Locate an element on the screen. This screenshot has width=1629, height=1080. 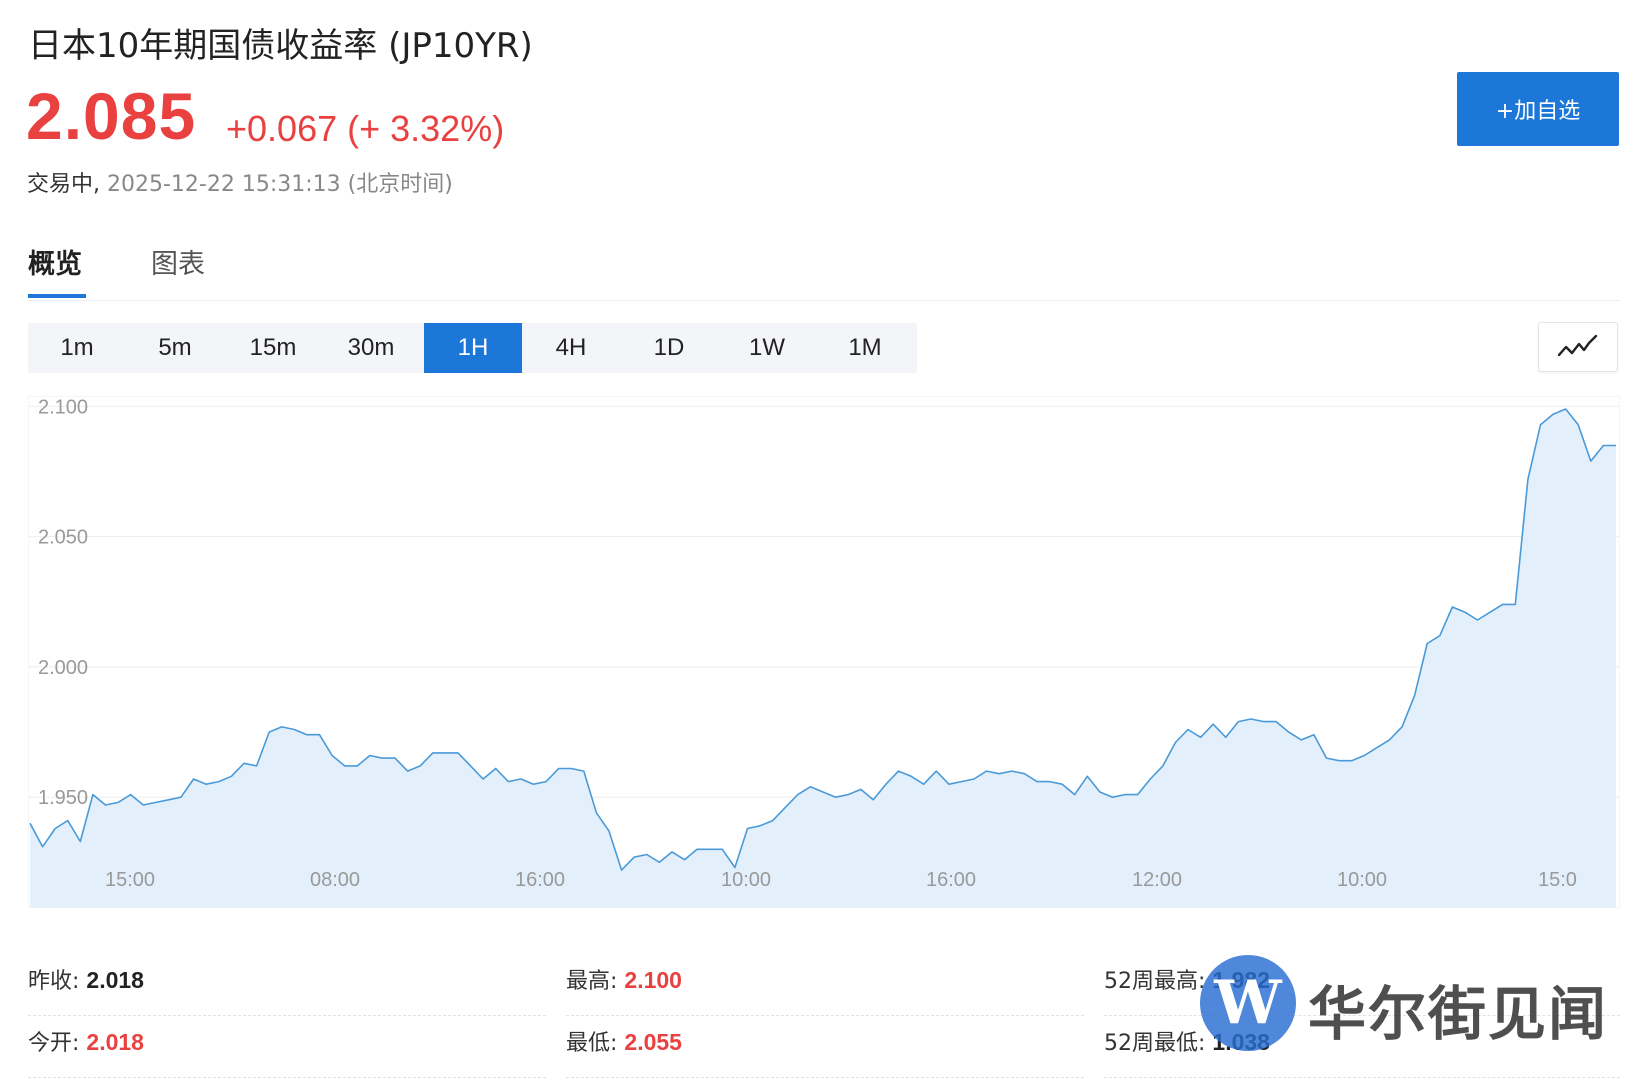
x-tick-label: 12:00 is located at coordinates (1157, 880).